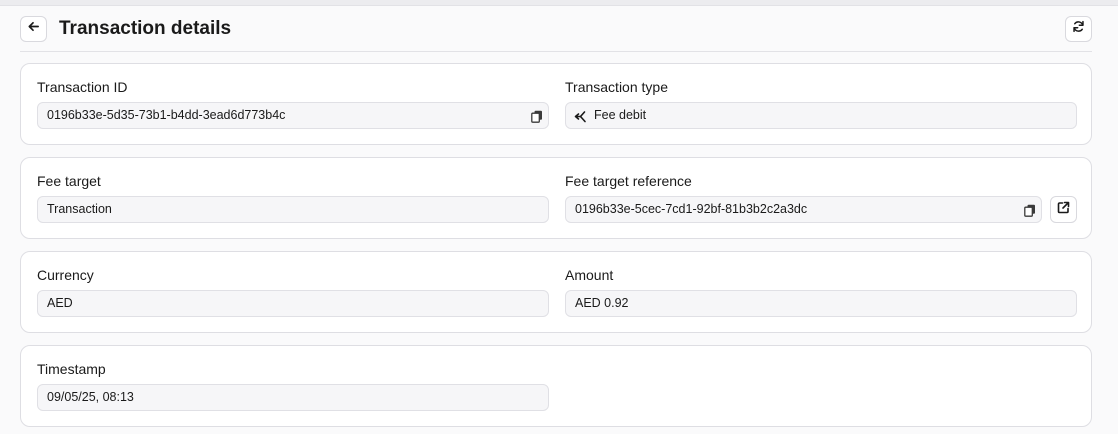  I want to click on page-header: Transaction details, so click(556, 29).